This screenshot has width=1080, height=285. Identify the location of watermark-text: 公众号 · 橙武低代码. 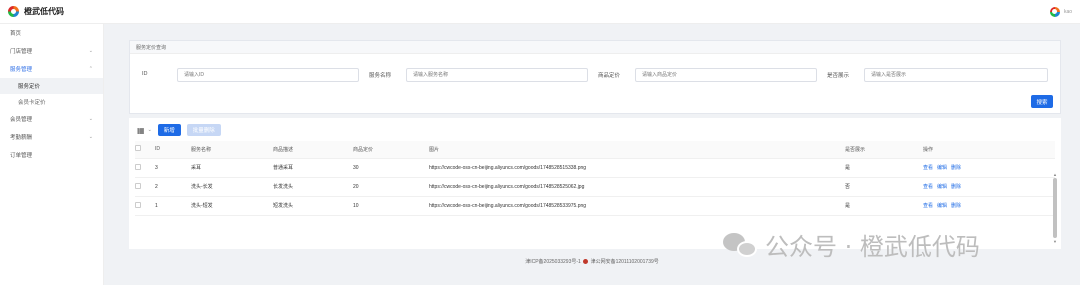
(872, 247).